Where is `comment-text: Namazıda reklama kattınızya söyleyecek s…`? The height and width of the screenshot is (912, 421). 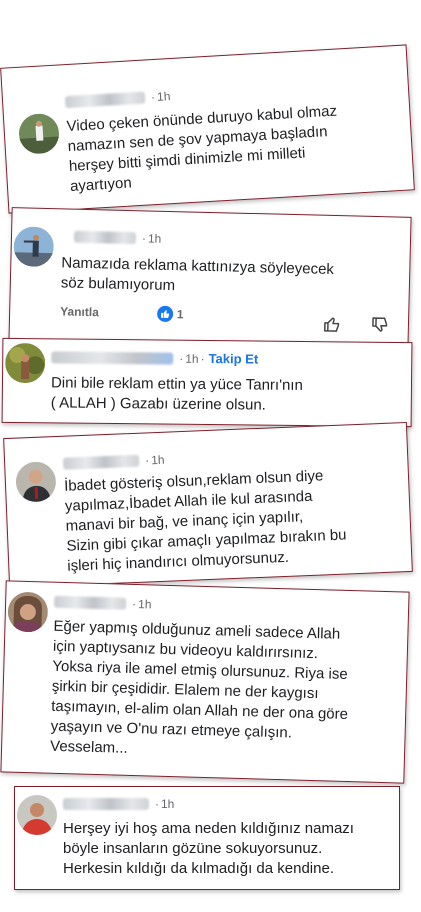
comment-text: Namazıda reklama kattınızya söyleyecek s… is located at coordinates (198, 276).